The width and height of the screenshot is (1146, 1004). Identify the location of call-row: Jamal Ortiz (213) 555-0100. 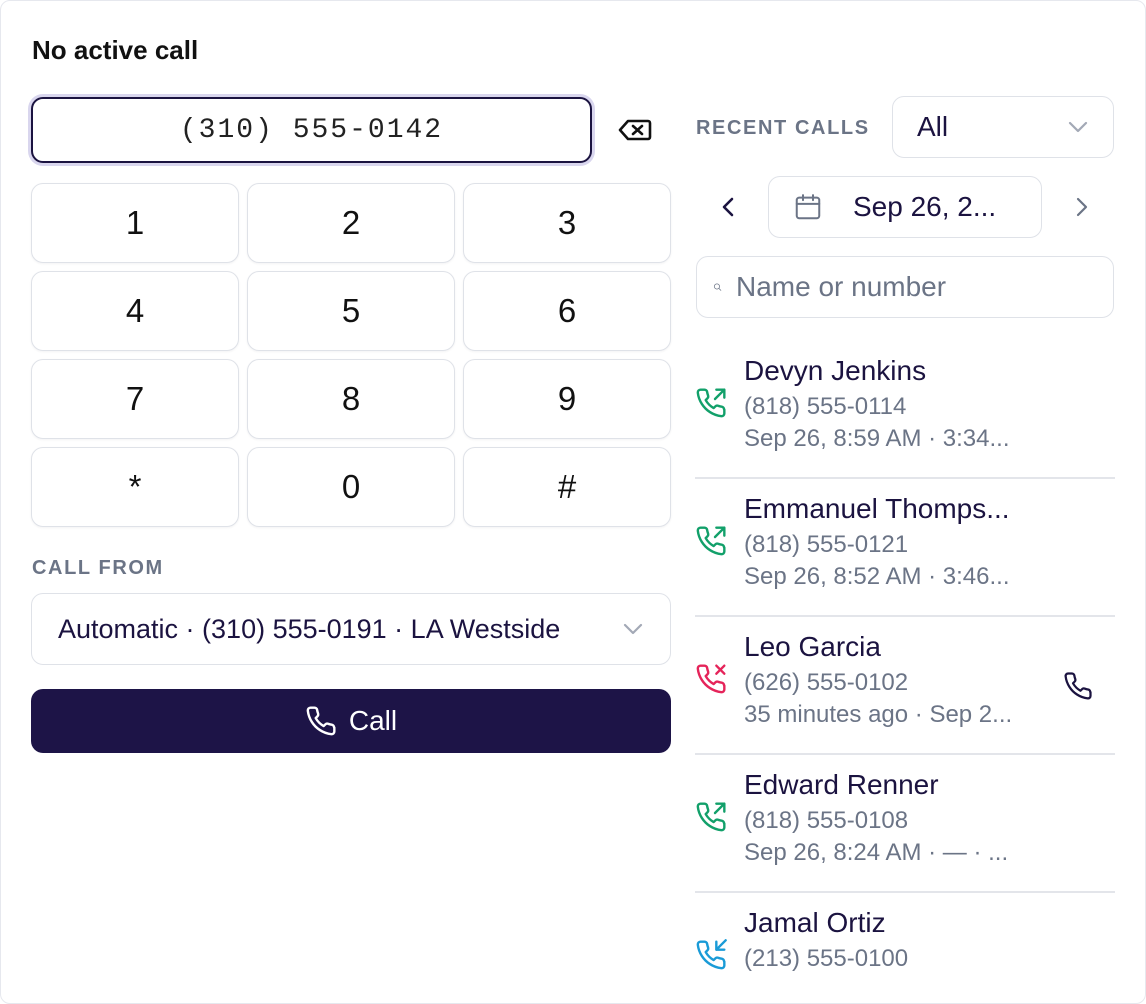
(905, 948).